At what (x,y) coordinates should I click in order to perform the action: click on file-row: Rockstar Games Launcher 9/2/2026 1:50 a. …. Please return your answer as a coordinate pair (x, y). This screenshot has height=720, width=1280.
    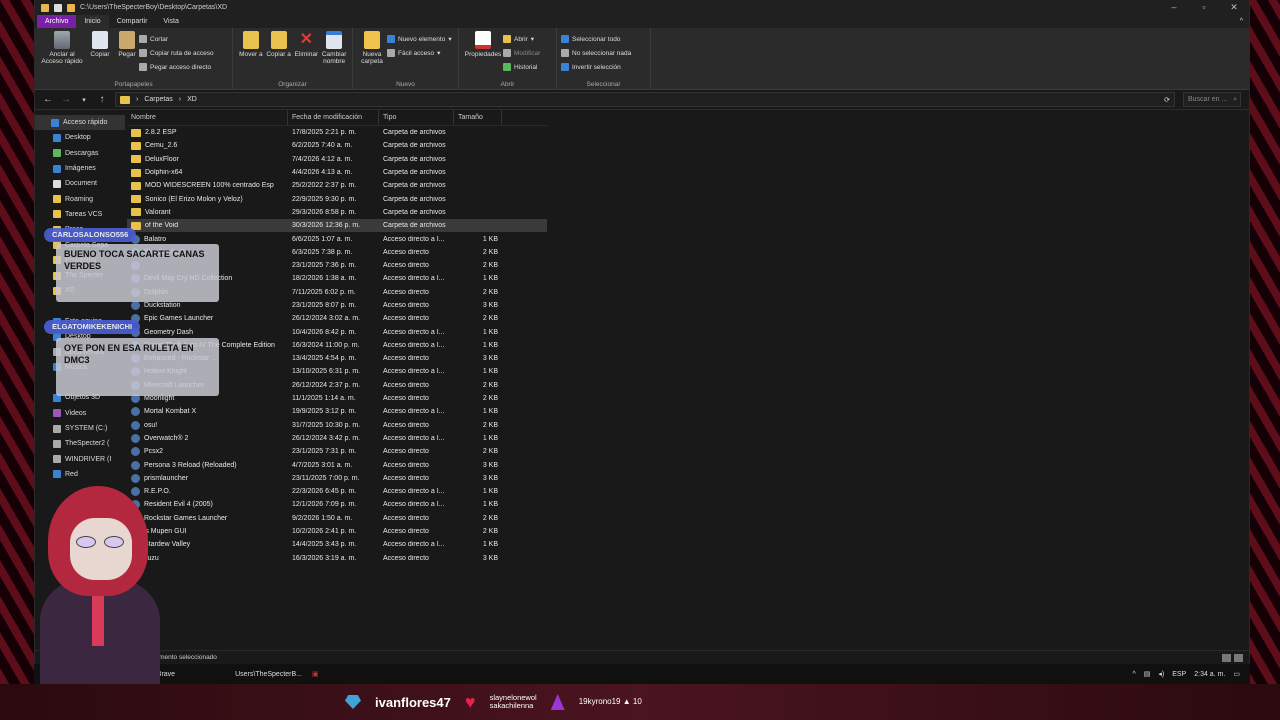
    Looking at the image, I should click on (337, 518).